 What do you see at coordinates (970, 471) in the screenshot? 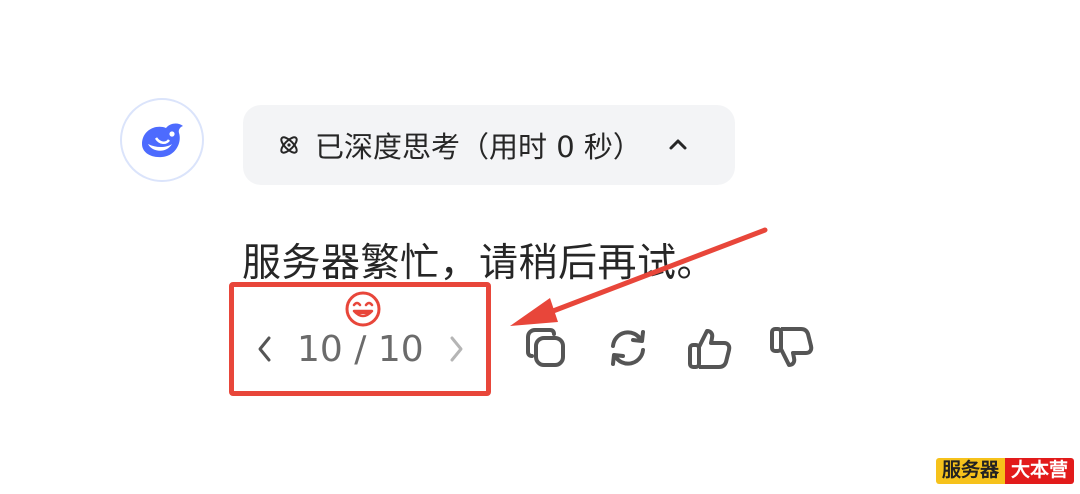
I see `watermark-left: 服务器` at bounding box center [970, 471].